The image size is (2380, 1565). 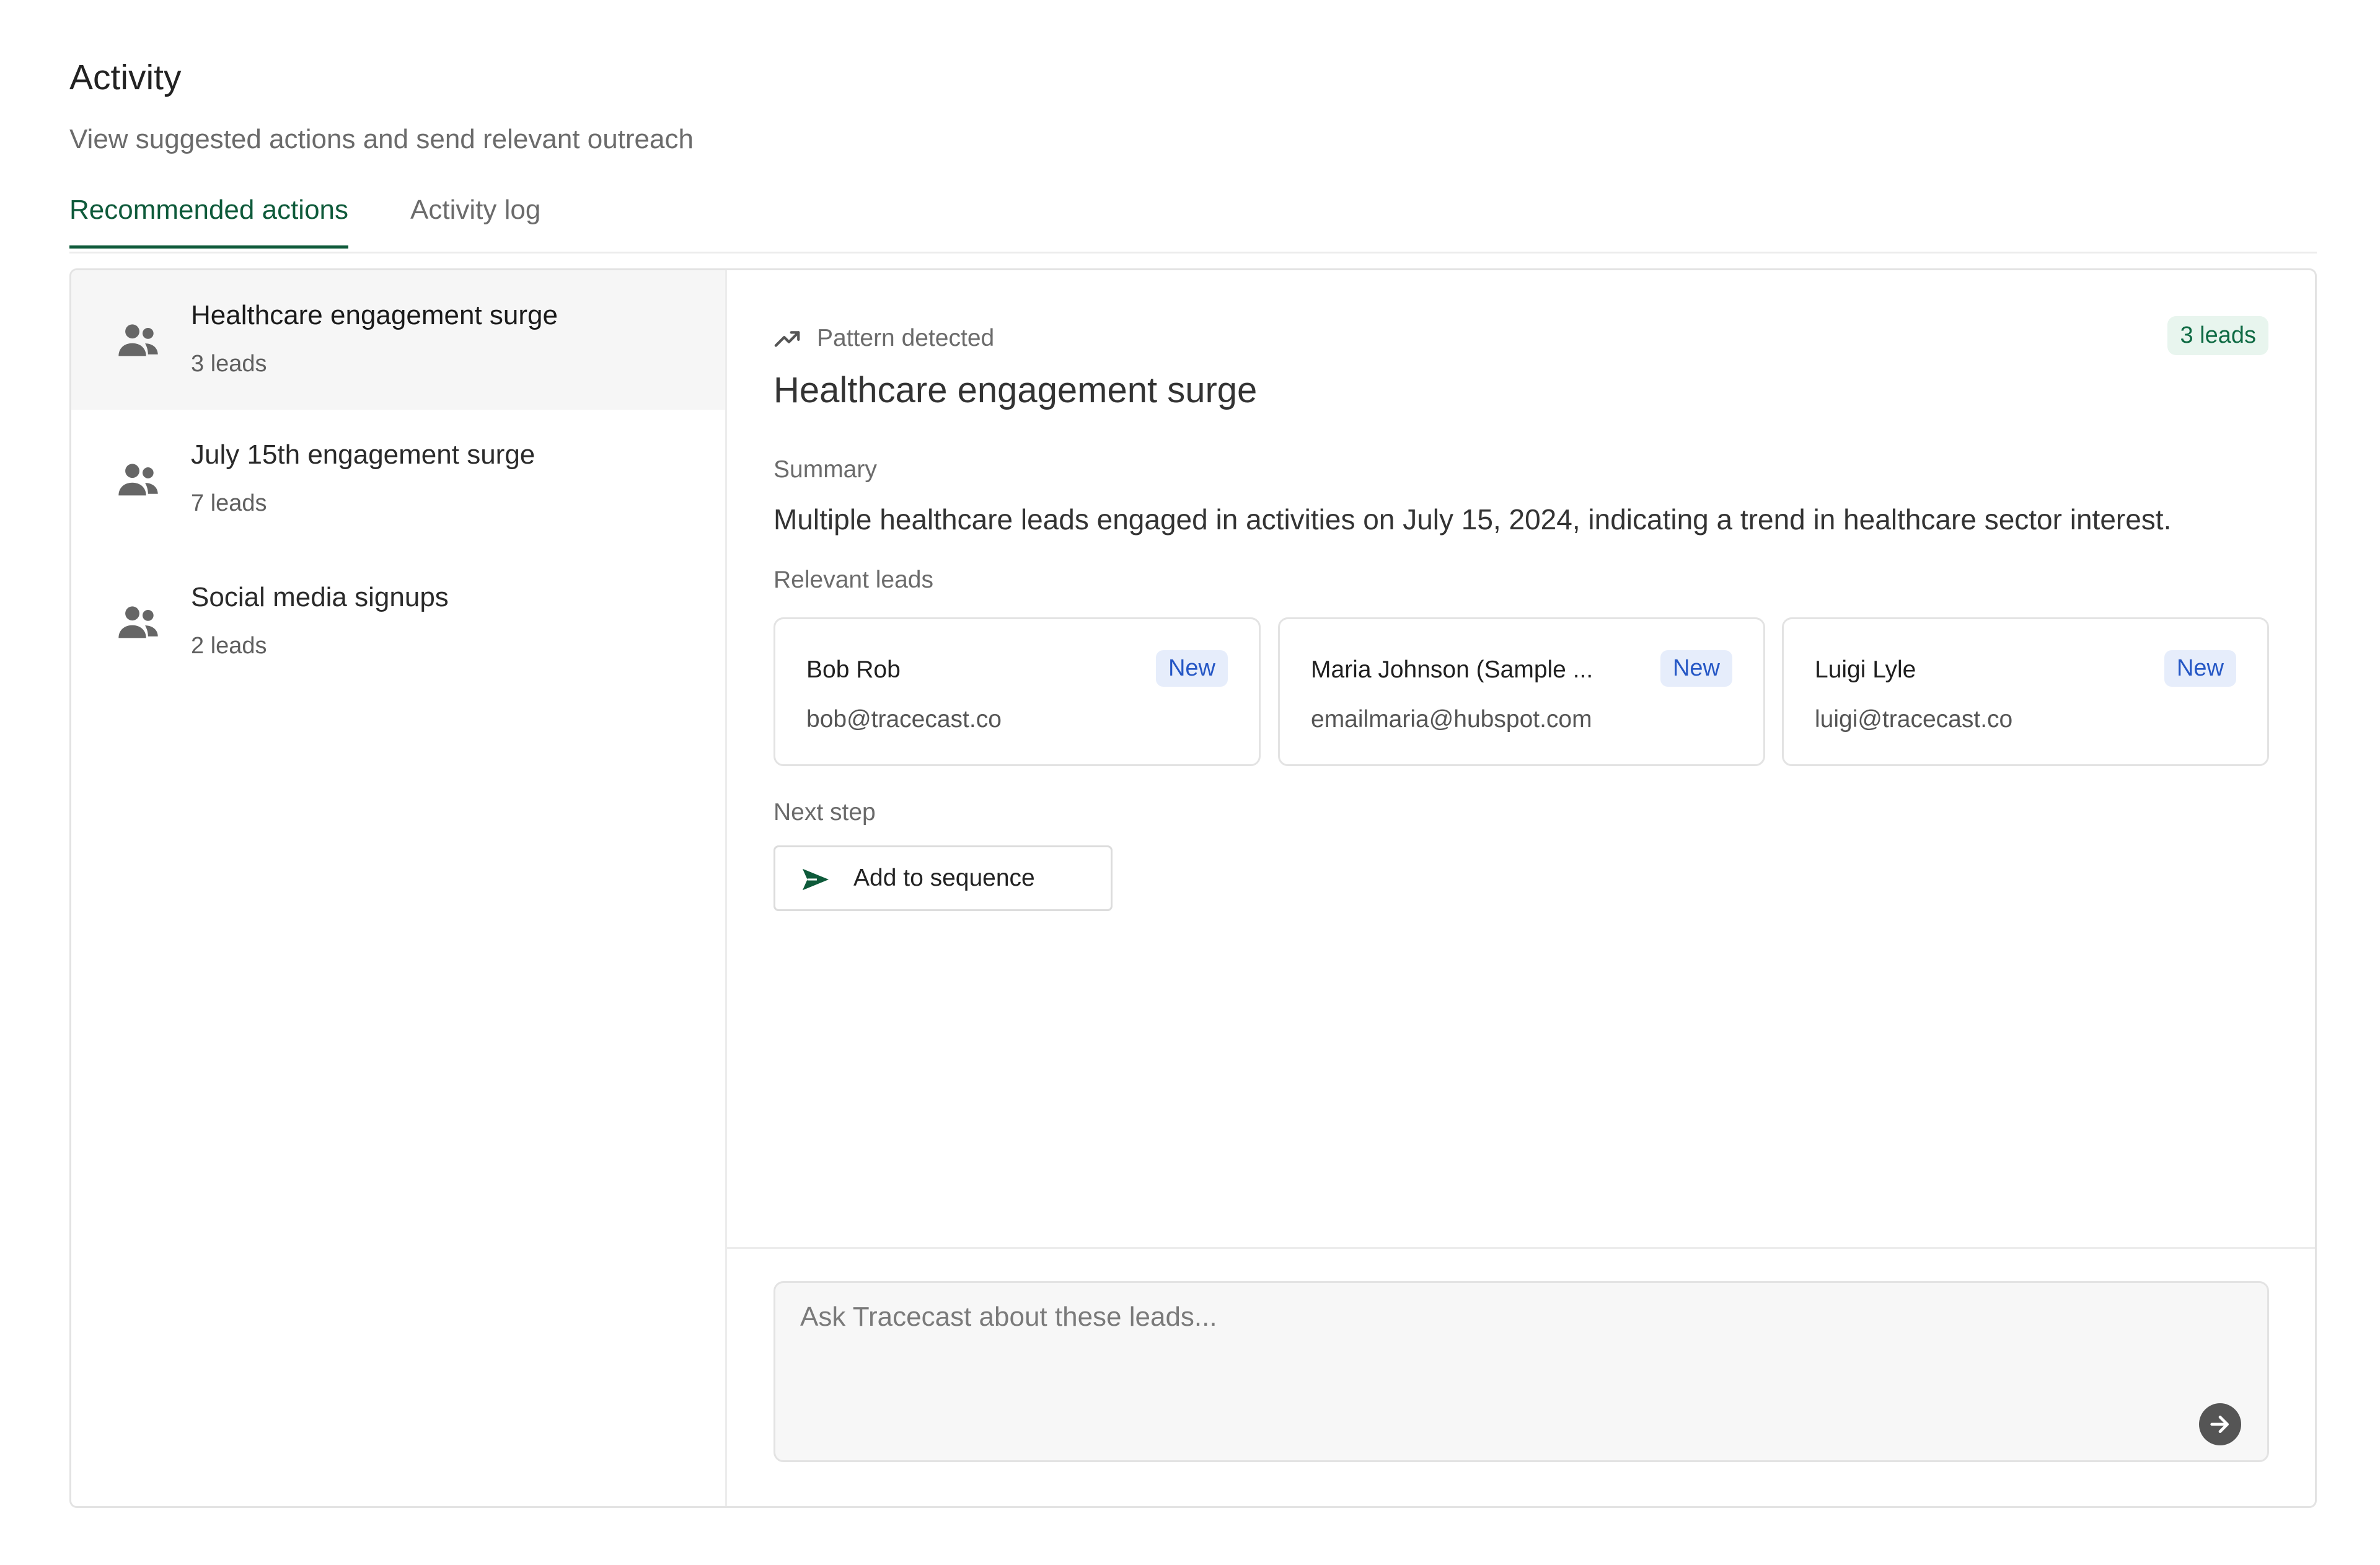 I want to click on send-icon, so click(x=815, y=879).